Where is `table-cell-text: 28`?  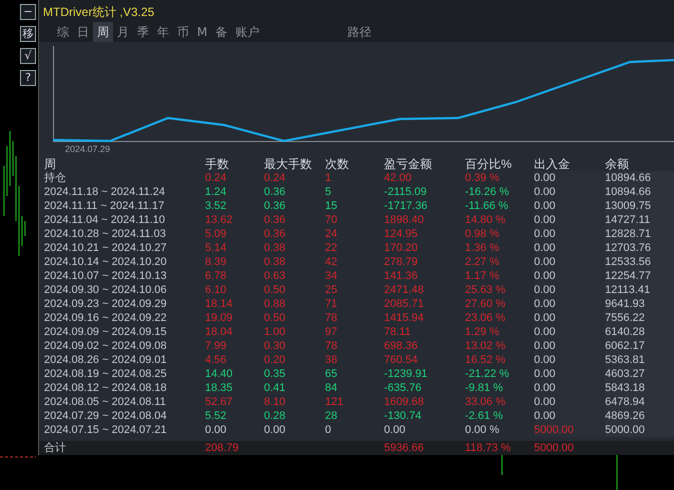 table-cell-text: 28 is located at coordinates (331, 416).